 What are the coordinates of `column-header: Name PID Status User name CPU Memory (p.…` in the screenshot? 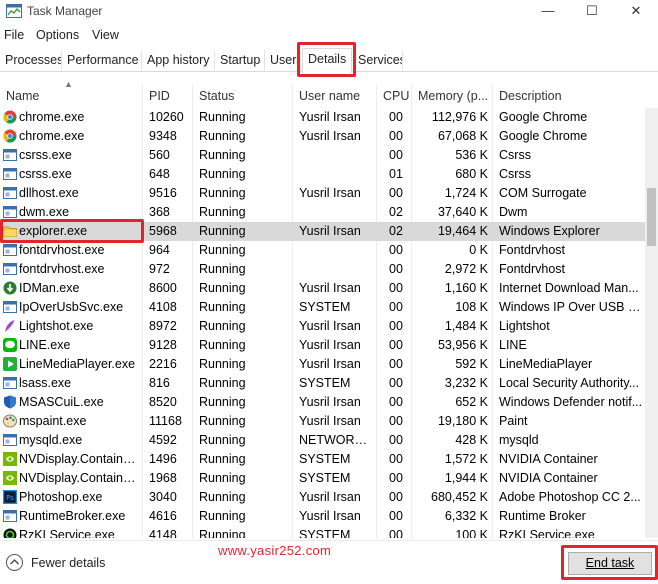 It's located at (322, 96).